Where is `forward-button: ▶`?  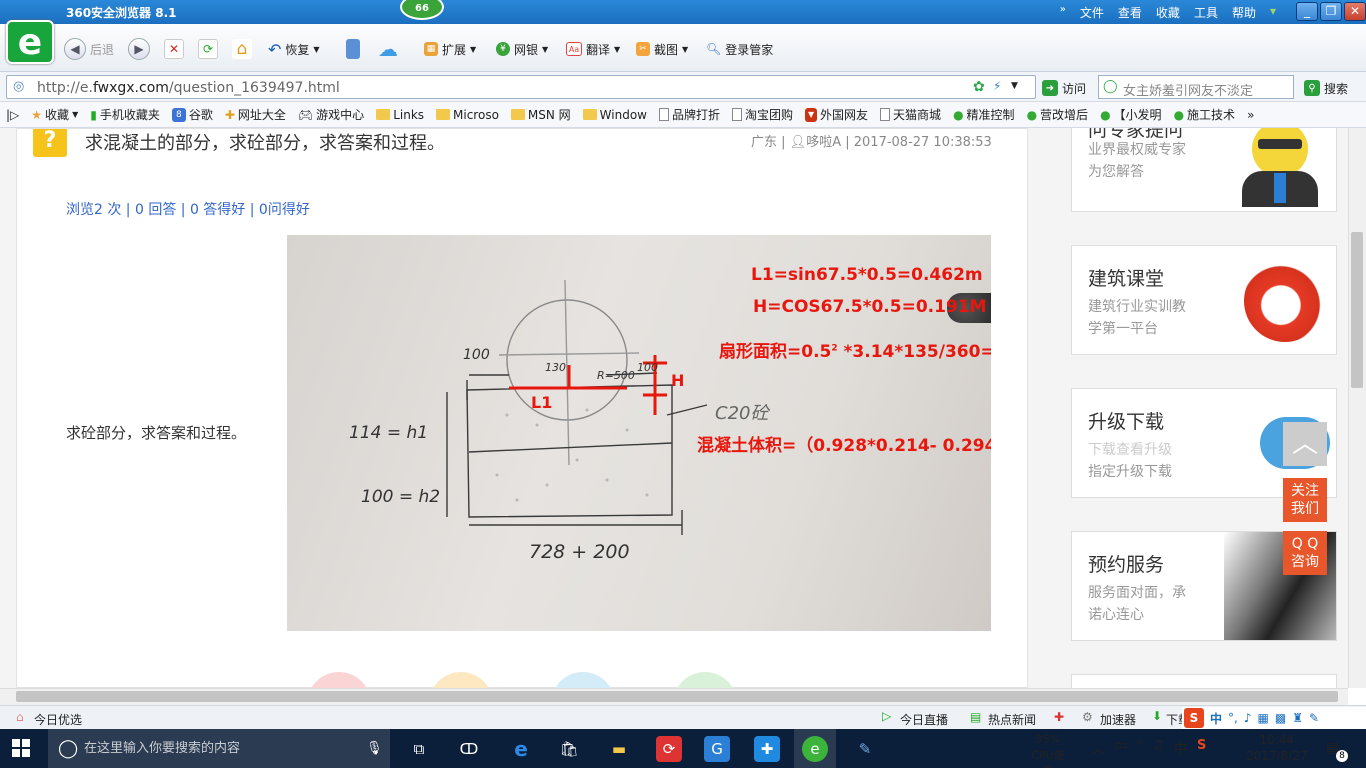 forward-button: ▶ is located at coordinates (139, 49).